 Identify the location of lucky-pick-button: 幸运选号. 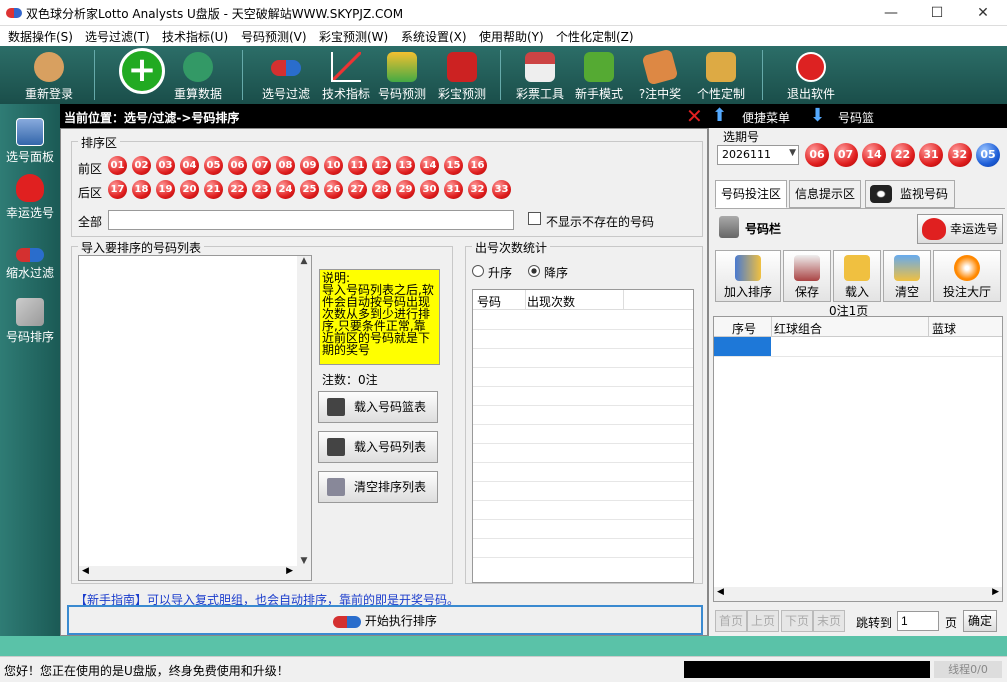
(960, 229).